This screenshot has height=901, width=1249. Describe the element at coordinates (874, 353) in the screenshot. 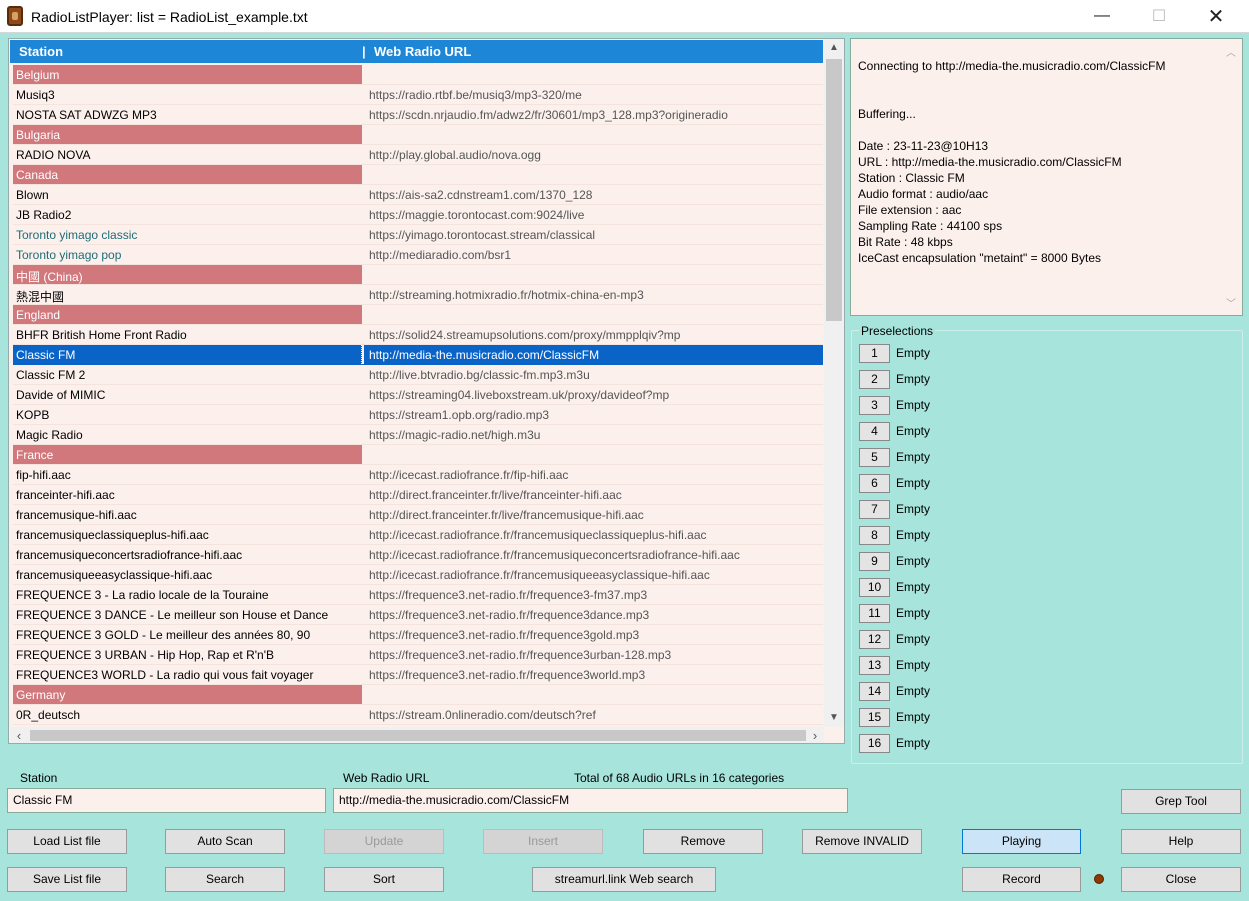

I see `preset-button: 1` at that location.